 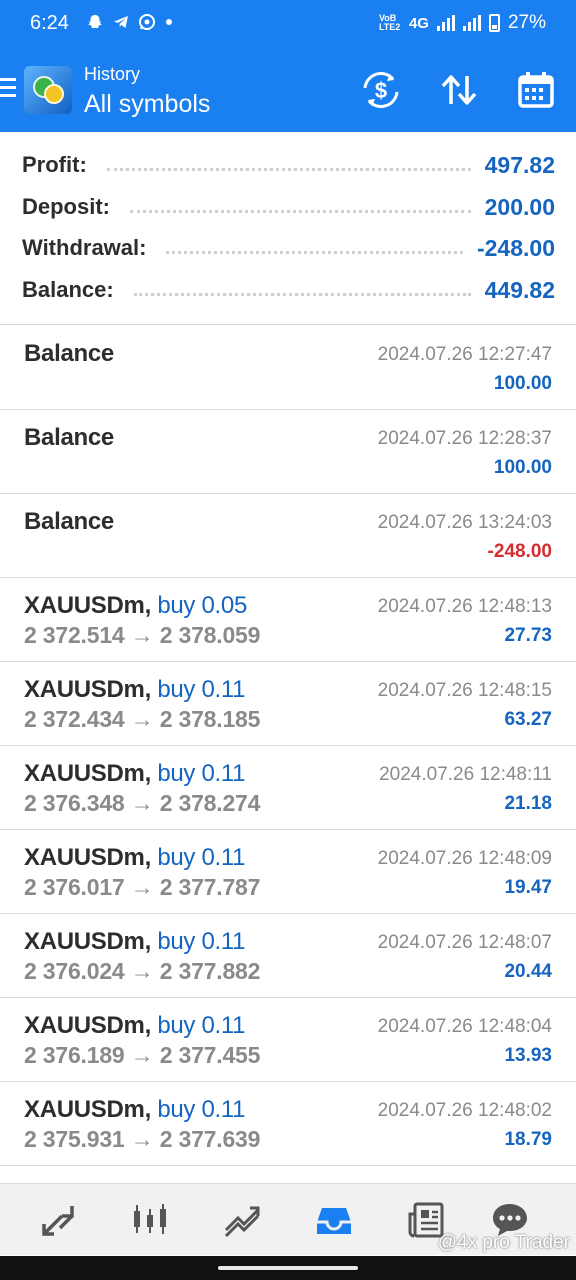 I want to click on signal-icon, so click(x=445, y=23).